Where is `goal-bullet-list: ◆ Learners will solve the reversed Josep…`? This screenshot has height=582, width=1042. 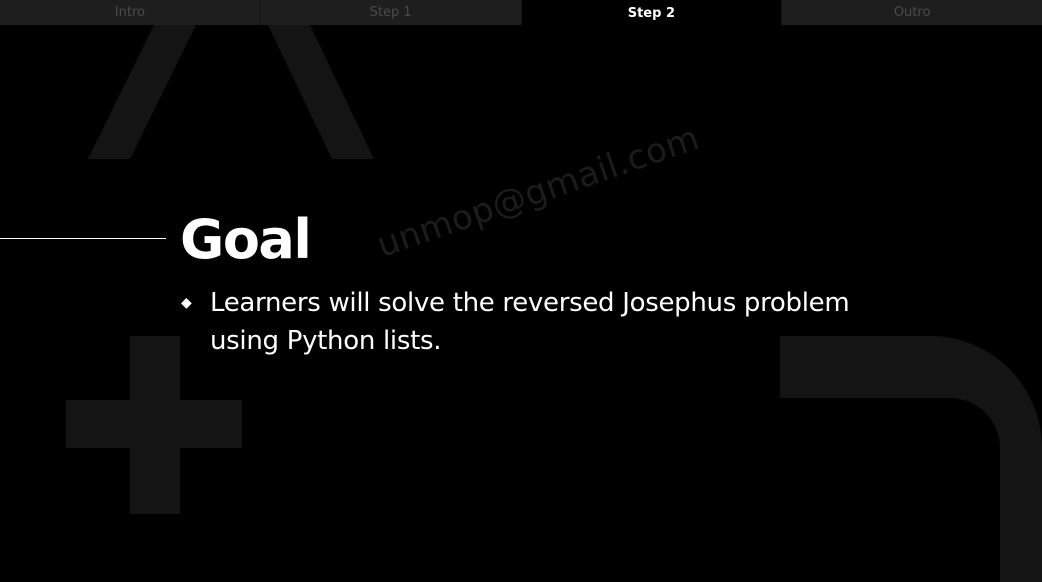 goal-bullet-list: ◆ Learners will solve the reversed Josep… is located at coordinates (540, 322).